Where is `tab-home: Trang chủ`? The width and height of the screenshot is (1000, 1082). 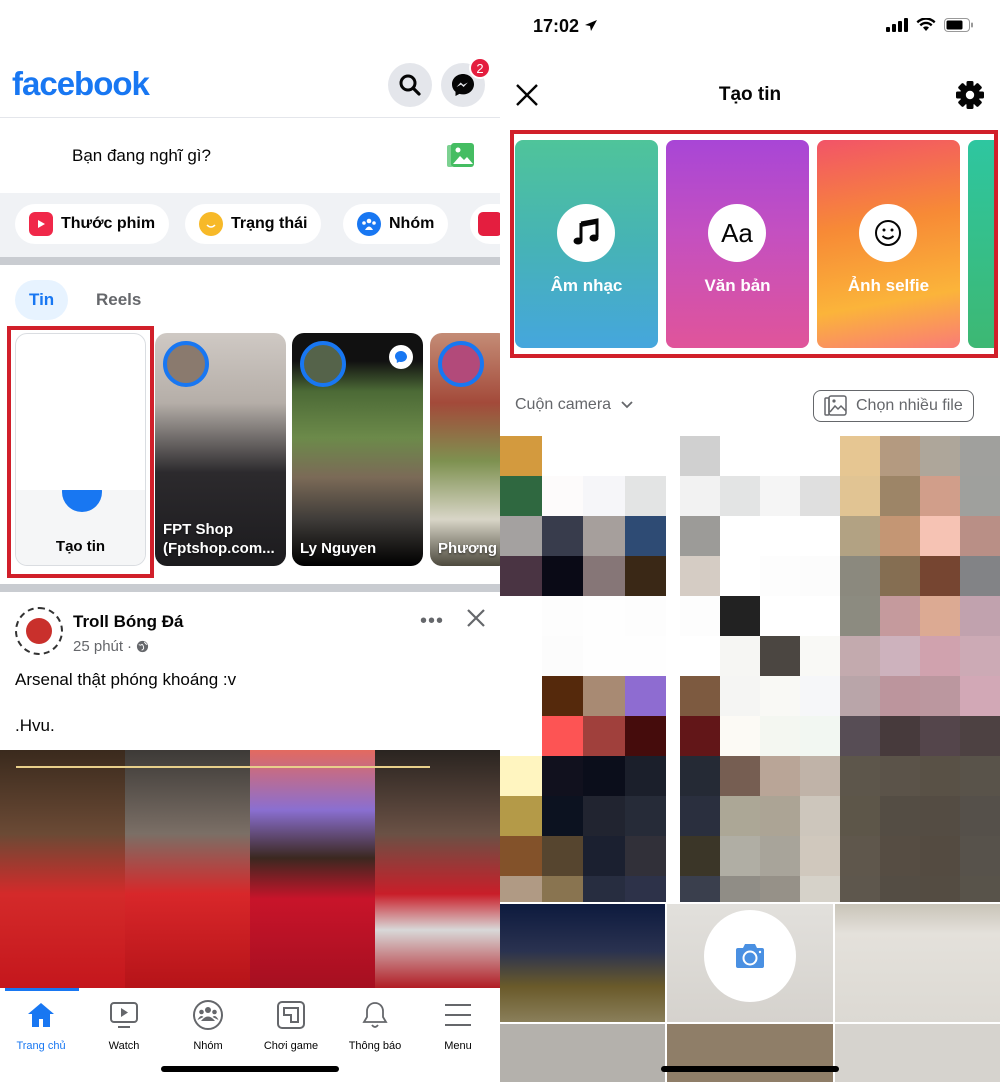 tab-home: Trang chủ is located at coordinates (41, 1025).